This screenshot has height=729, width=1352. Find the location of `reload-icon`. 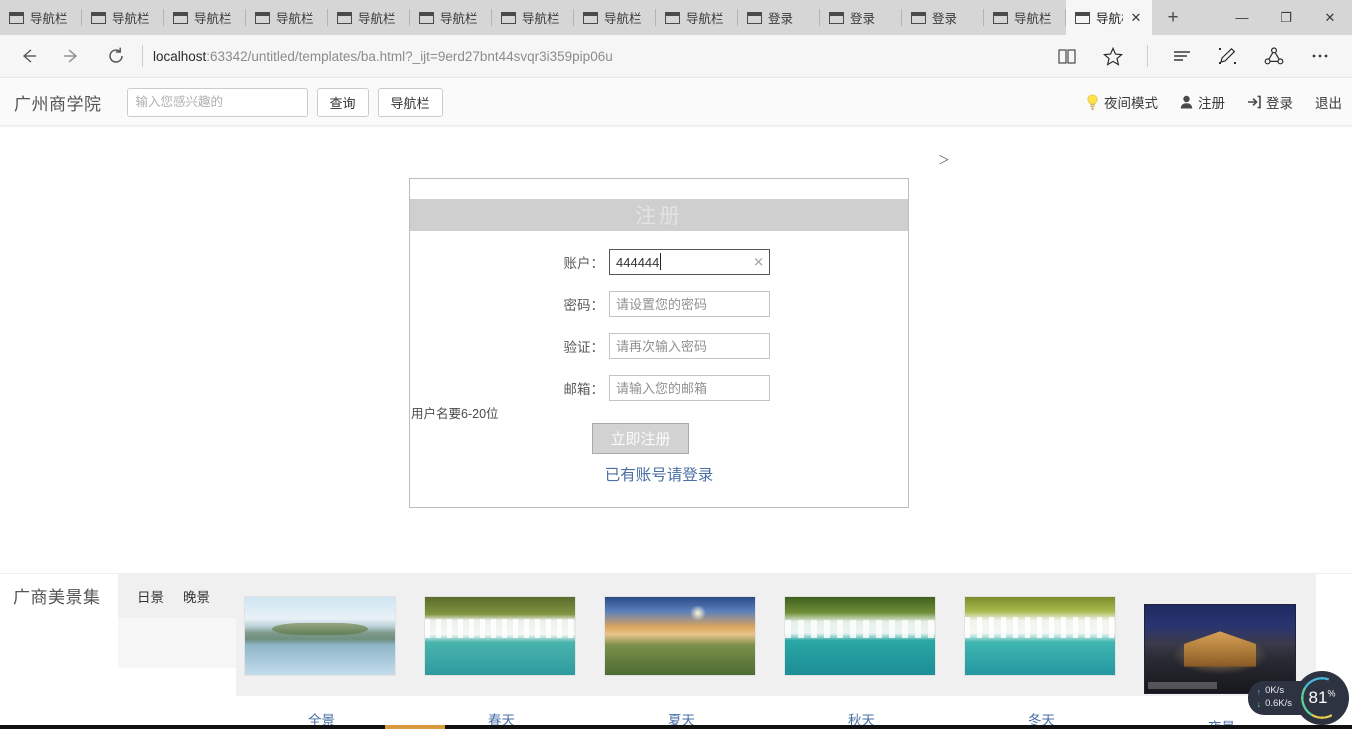

reload-icon is located at coordinates (116, 56).